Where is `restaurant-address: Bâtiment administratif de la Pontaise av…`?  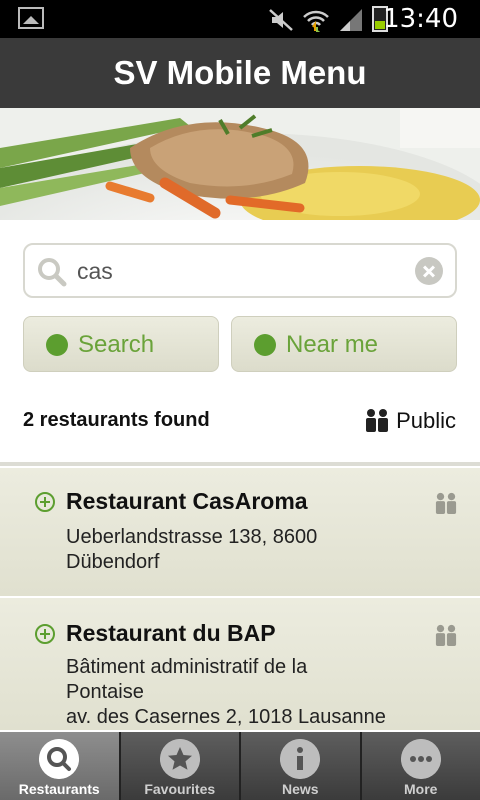
restaurant-address: Bâtiment administratif de la Pontaise av… is located at coordinates (226, 692).